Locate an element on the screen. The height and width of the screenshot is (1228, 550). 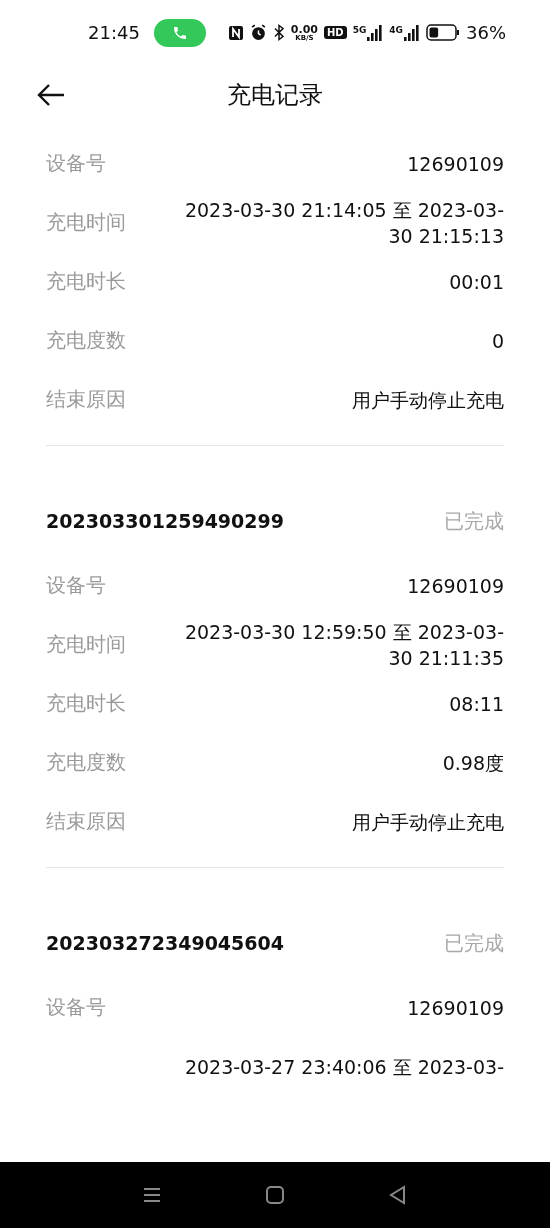
back-arrow-icon is located at coordinates (51, 95).